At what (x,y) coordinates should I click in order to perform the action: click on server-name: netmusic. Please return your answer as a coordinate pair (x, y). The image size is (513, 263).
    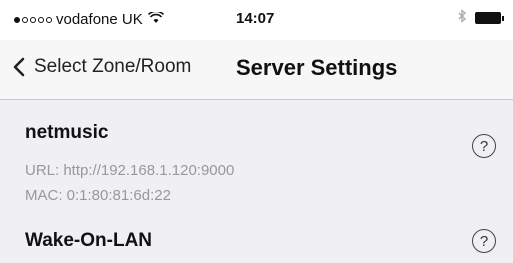
    Looking at the image, I should click on (67, 132).